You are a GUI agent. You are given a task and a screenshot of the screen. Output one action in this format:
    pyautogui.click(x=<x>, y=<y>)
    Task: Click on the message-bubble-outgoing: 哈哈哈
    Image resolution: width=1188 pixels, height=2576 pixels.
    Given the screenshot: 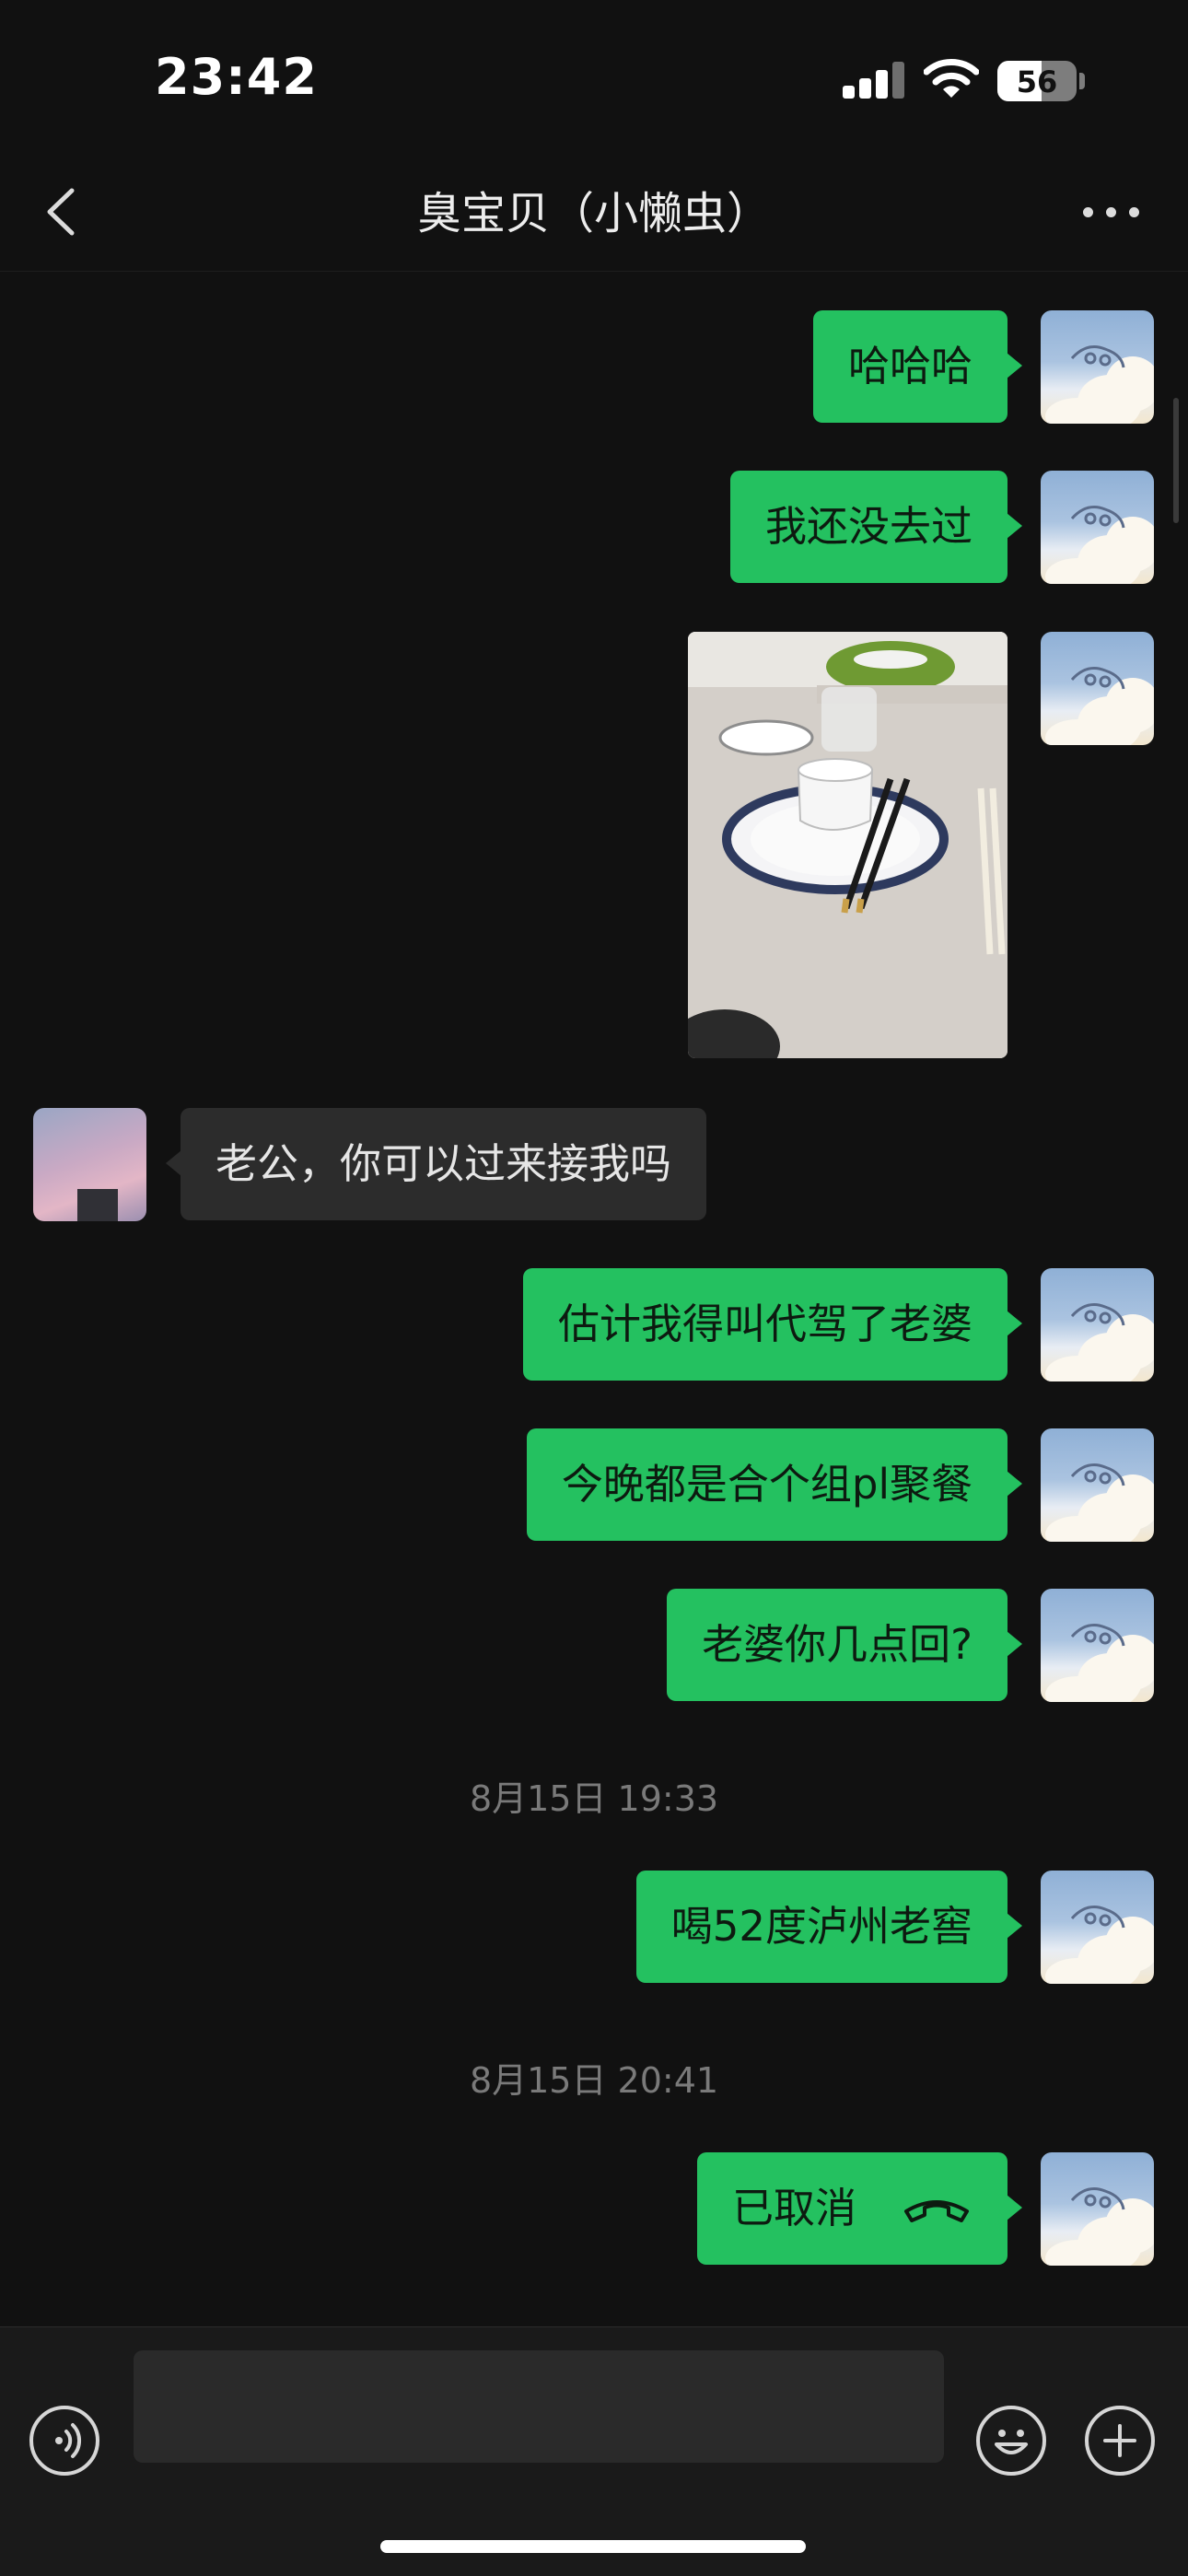 What is the action you would take?
    pyautogui.click(x=917, y=366)
    